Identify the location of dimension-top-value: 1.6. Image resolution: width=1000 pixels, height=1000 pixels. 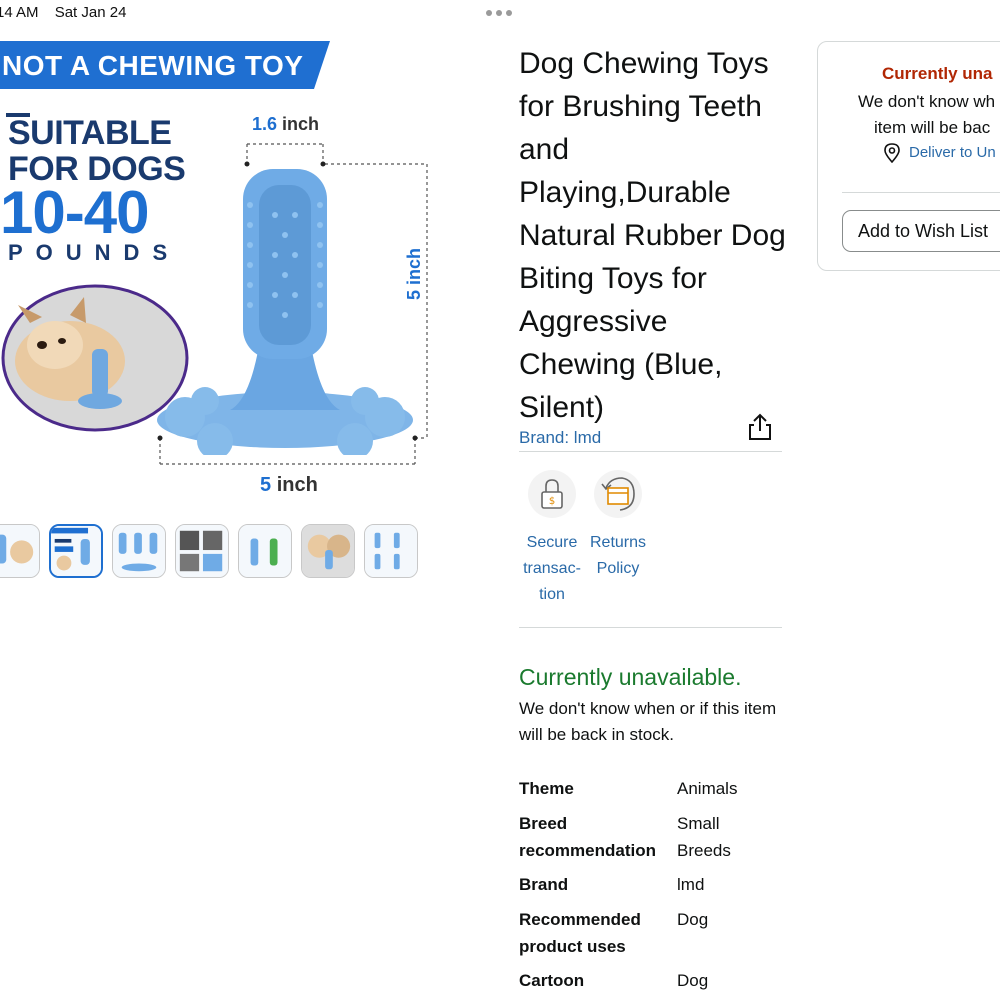
(265, 124).